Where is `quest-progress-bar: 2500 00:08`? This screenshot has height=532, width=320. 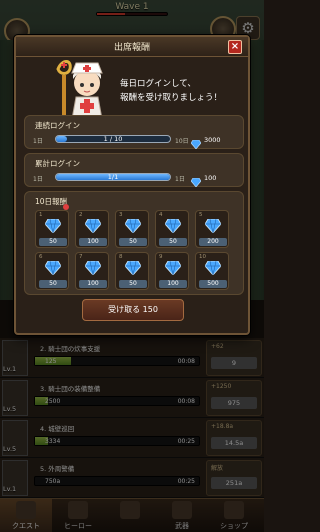
quest-progress-bar: 2500 00:08 is located at coordinates (117, 401).